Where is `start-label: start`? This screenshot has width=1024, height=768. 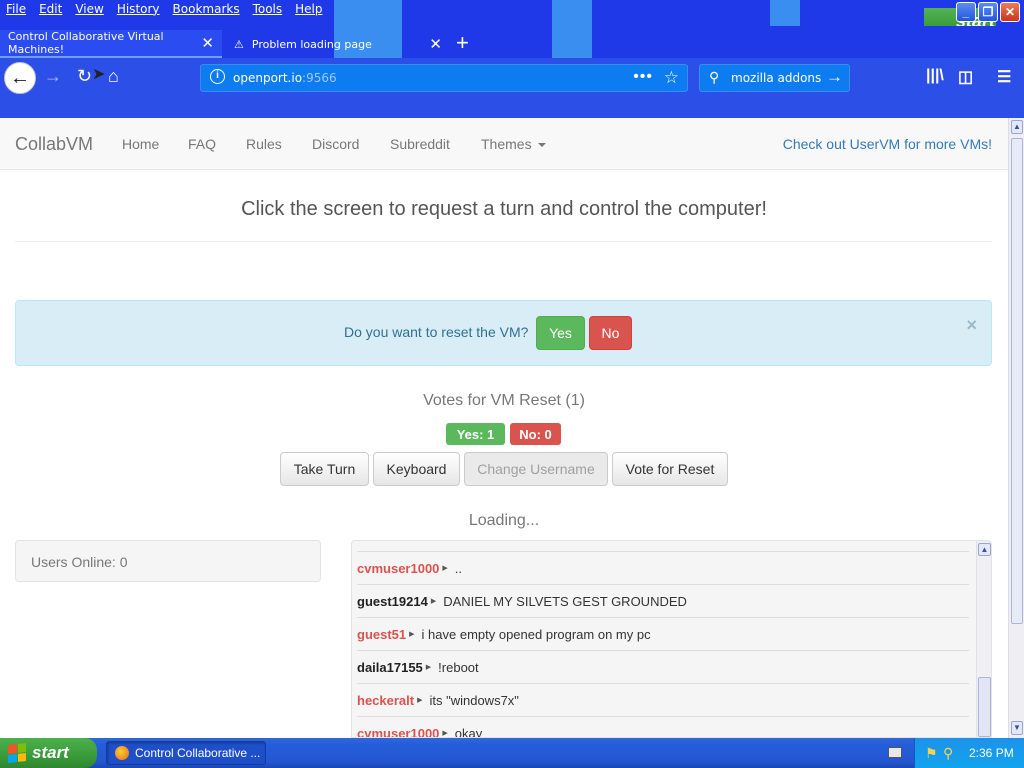
start-label: start is located at coordinates (50, 752).